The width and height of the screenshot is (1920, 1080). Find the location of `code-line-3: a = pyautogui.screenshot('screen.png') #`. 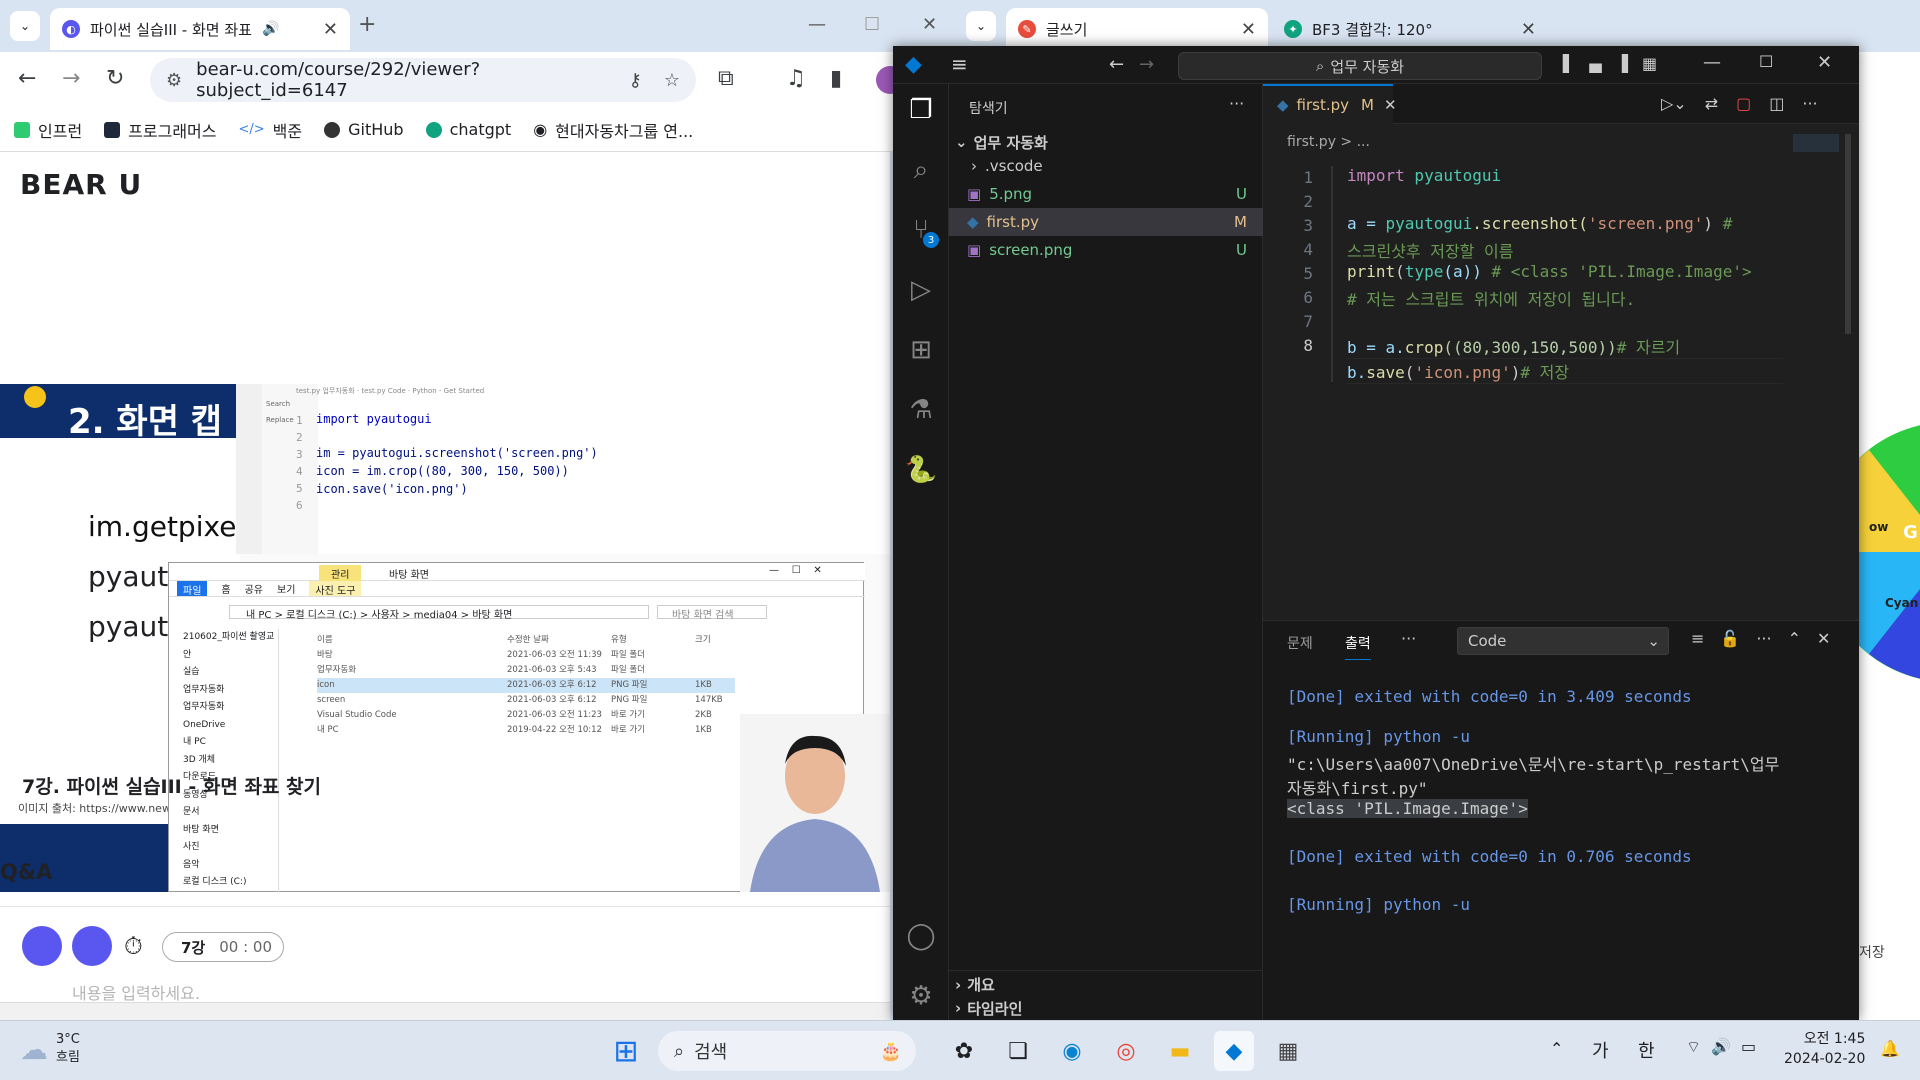

code-line-3: a = pyautogui.screenshot('screen.png') # is located at coordinates (1539, 223).